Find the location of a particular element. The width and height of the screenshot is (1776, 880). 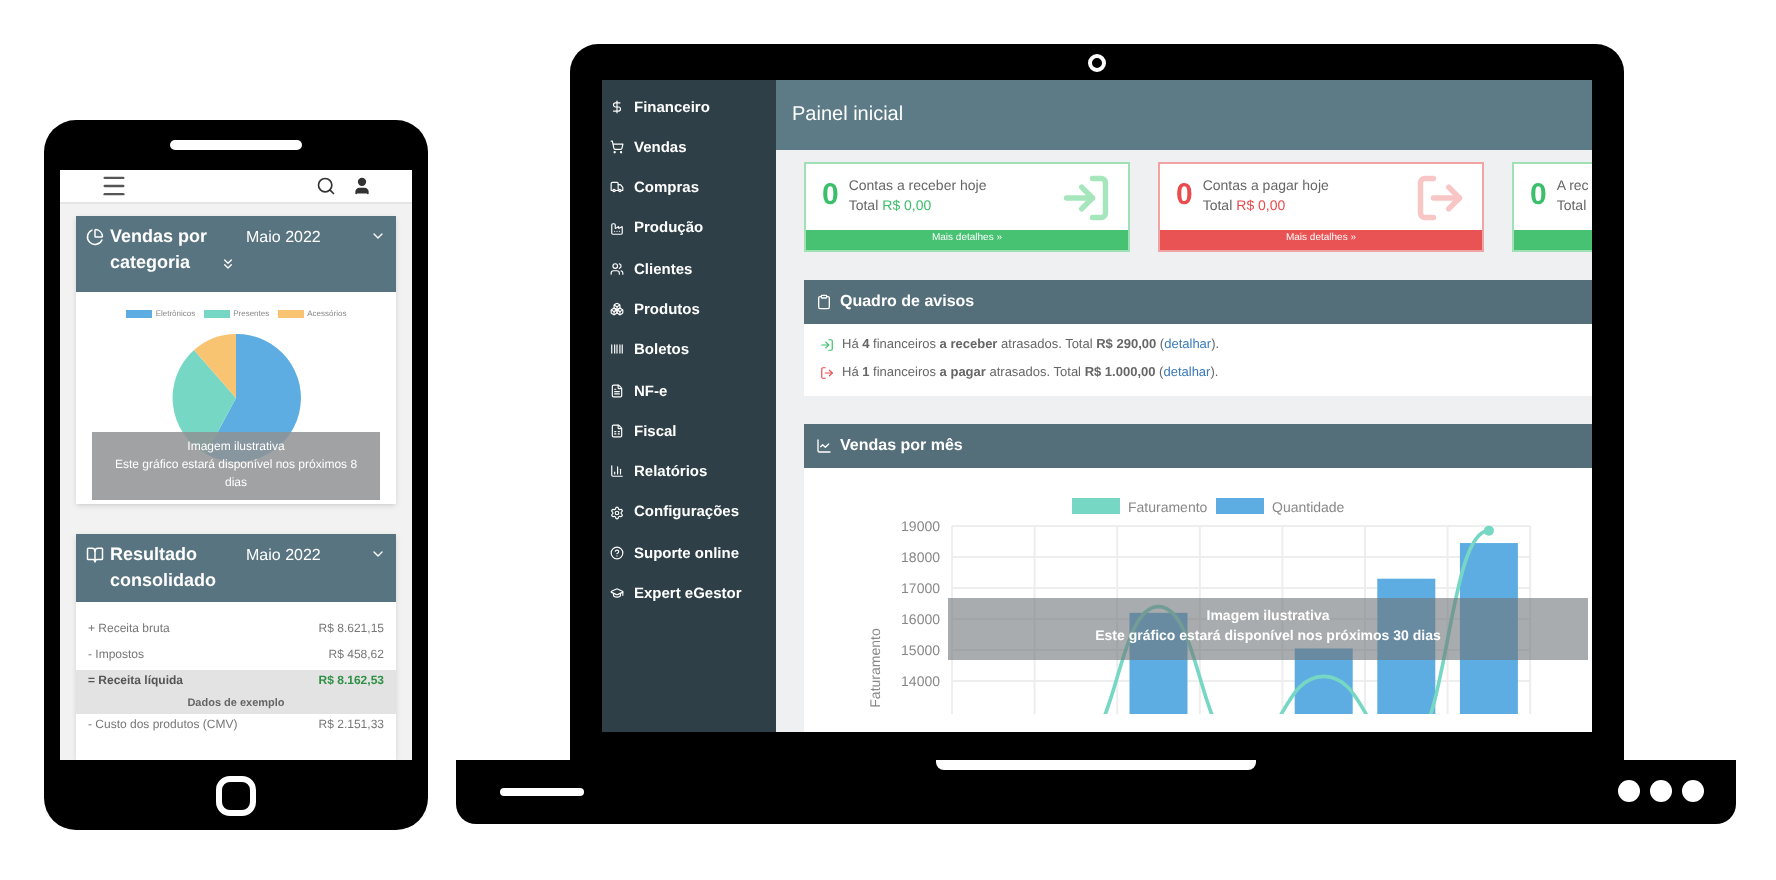

settings-icon is located at coordinates (617, 512).